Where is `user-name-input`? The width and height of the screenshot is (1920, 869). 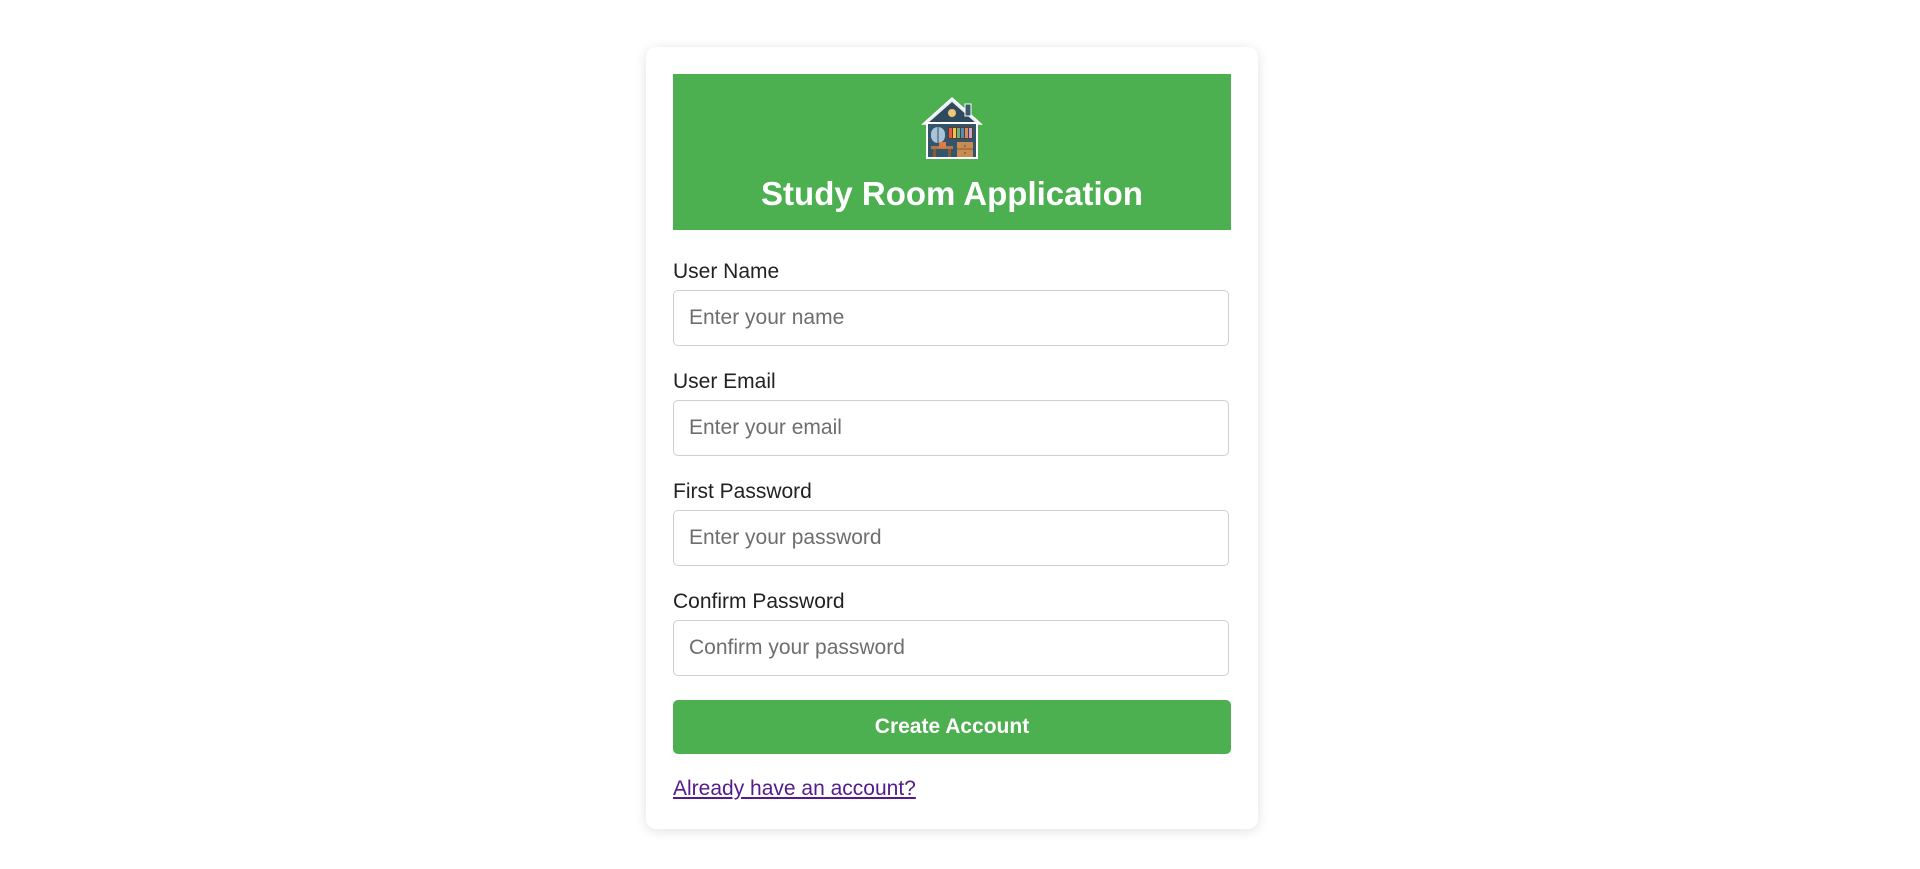
user-name-input is located at coordinates (951, 318).